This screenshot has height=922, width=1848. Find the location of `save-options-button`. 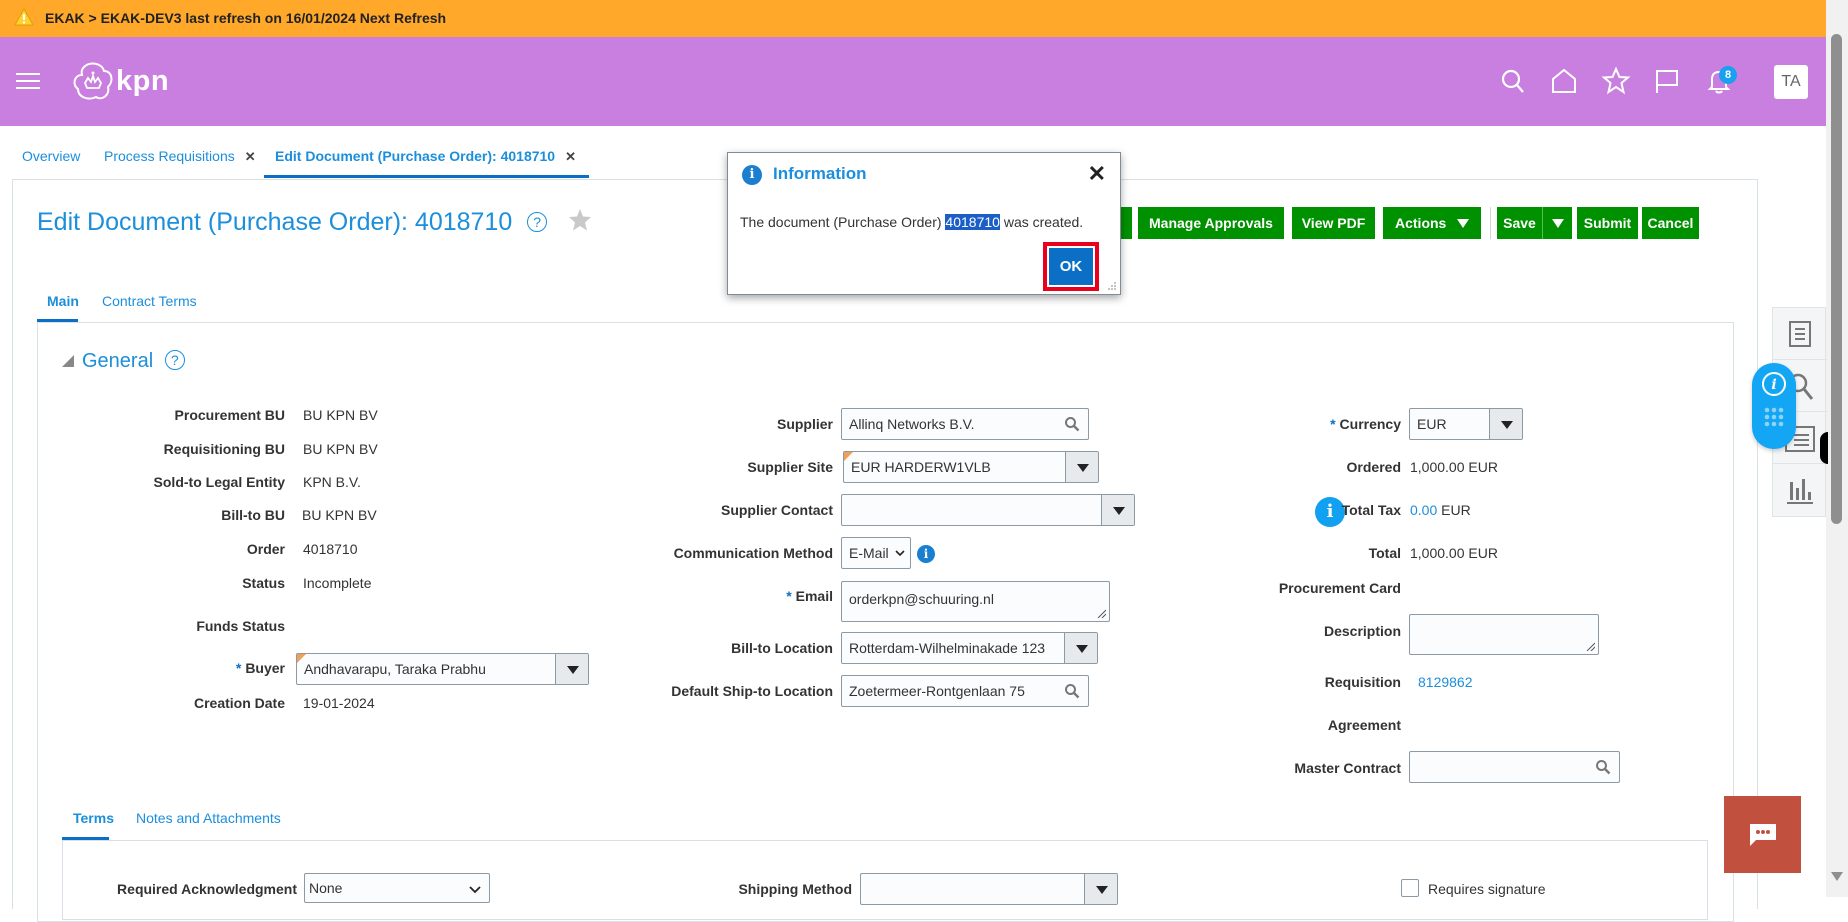

save-options-button is located at coordinates (1557, 223).